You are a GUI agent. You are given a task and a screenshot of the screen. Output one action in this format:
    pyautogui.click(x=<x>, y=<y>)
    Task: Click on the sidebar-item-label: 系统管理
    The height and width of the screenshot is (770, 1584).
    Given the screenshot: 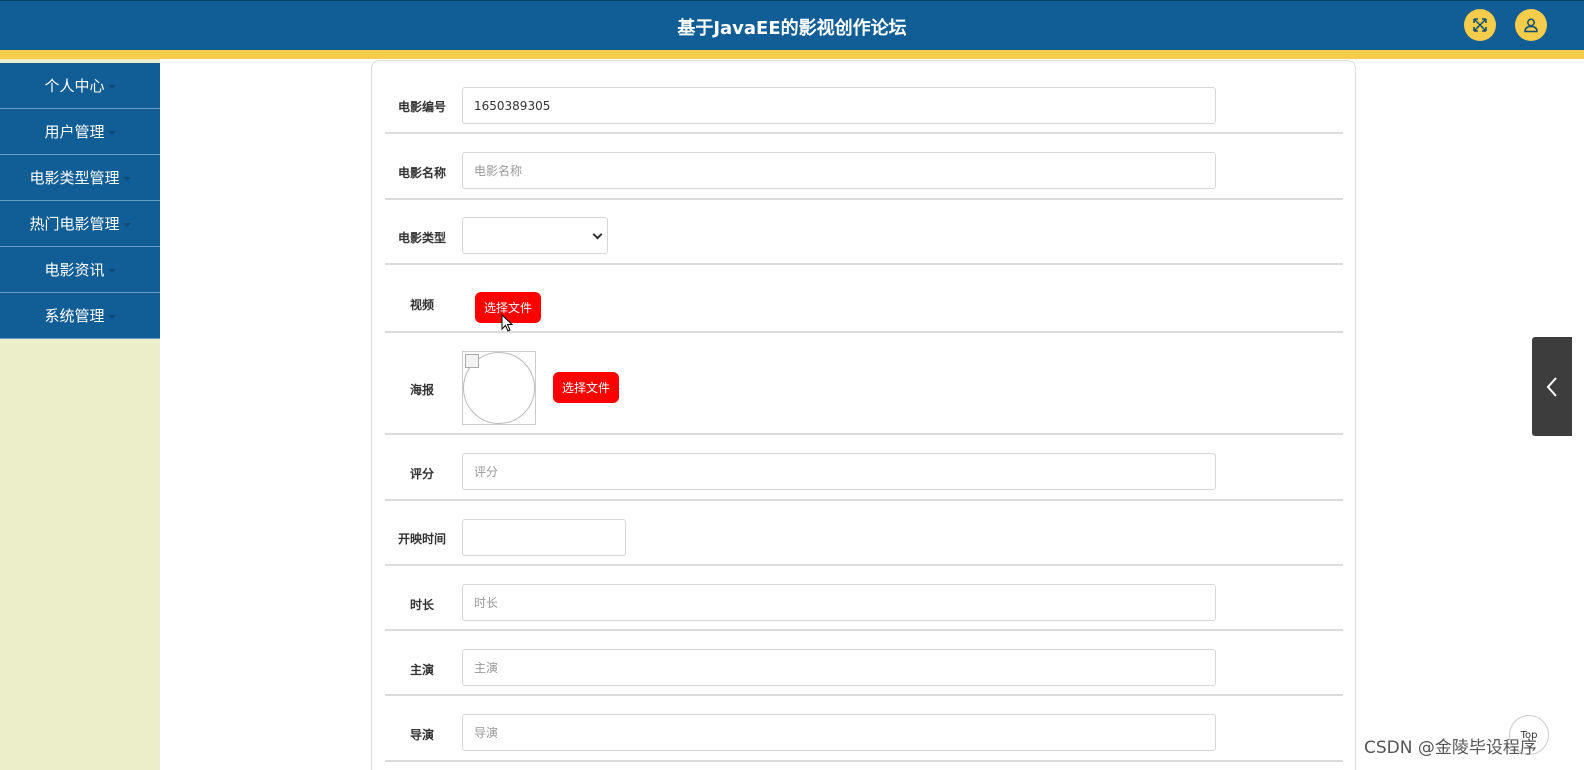 What is the action you would take?
    pyautogui.click(x=74, y=316)
    